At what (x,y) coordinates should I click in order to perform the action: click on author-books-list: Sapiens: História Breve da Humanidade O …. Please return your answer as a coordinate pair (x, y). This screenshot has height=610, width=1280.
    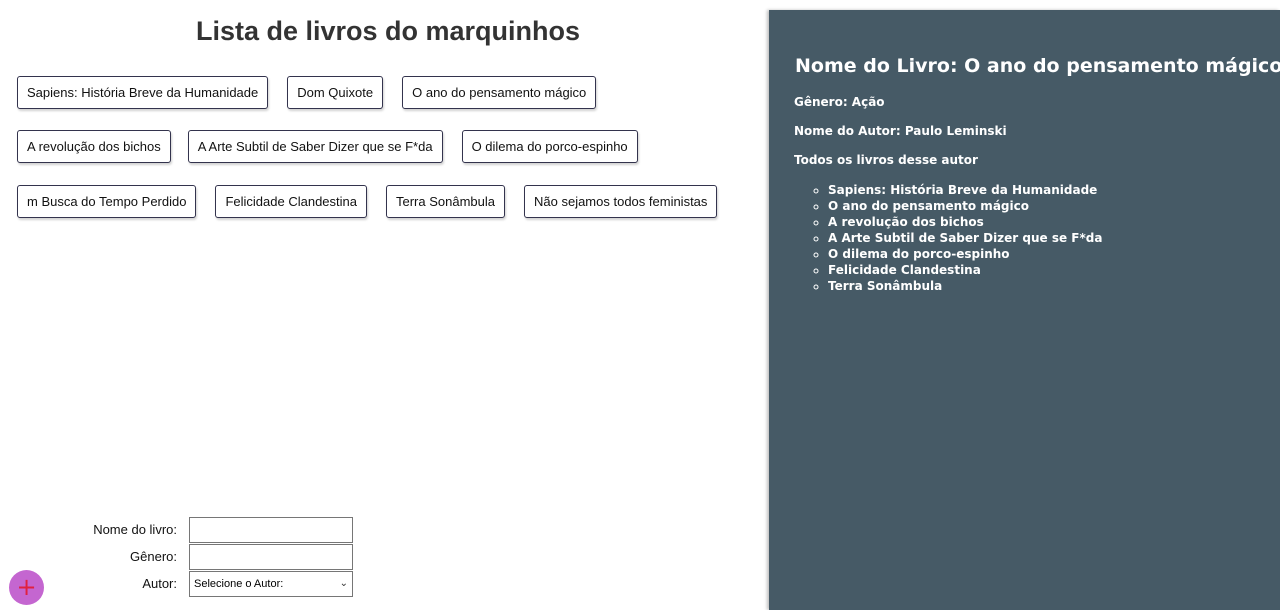
    Looking at the image, I should click on (957, 238).